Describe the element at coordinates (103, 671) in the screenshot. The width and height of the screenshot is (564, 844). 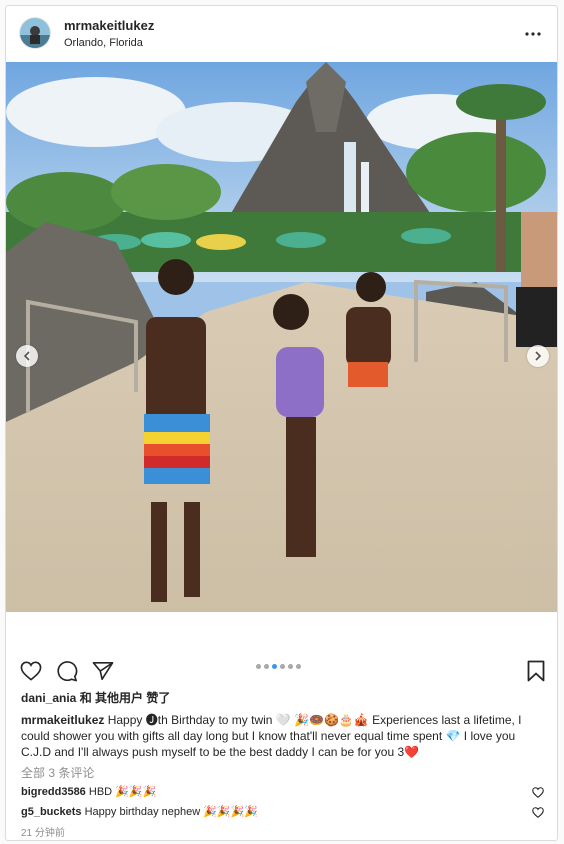
I see `paper-plane-icon` at that location.